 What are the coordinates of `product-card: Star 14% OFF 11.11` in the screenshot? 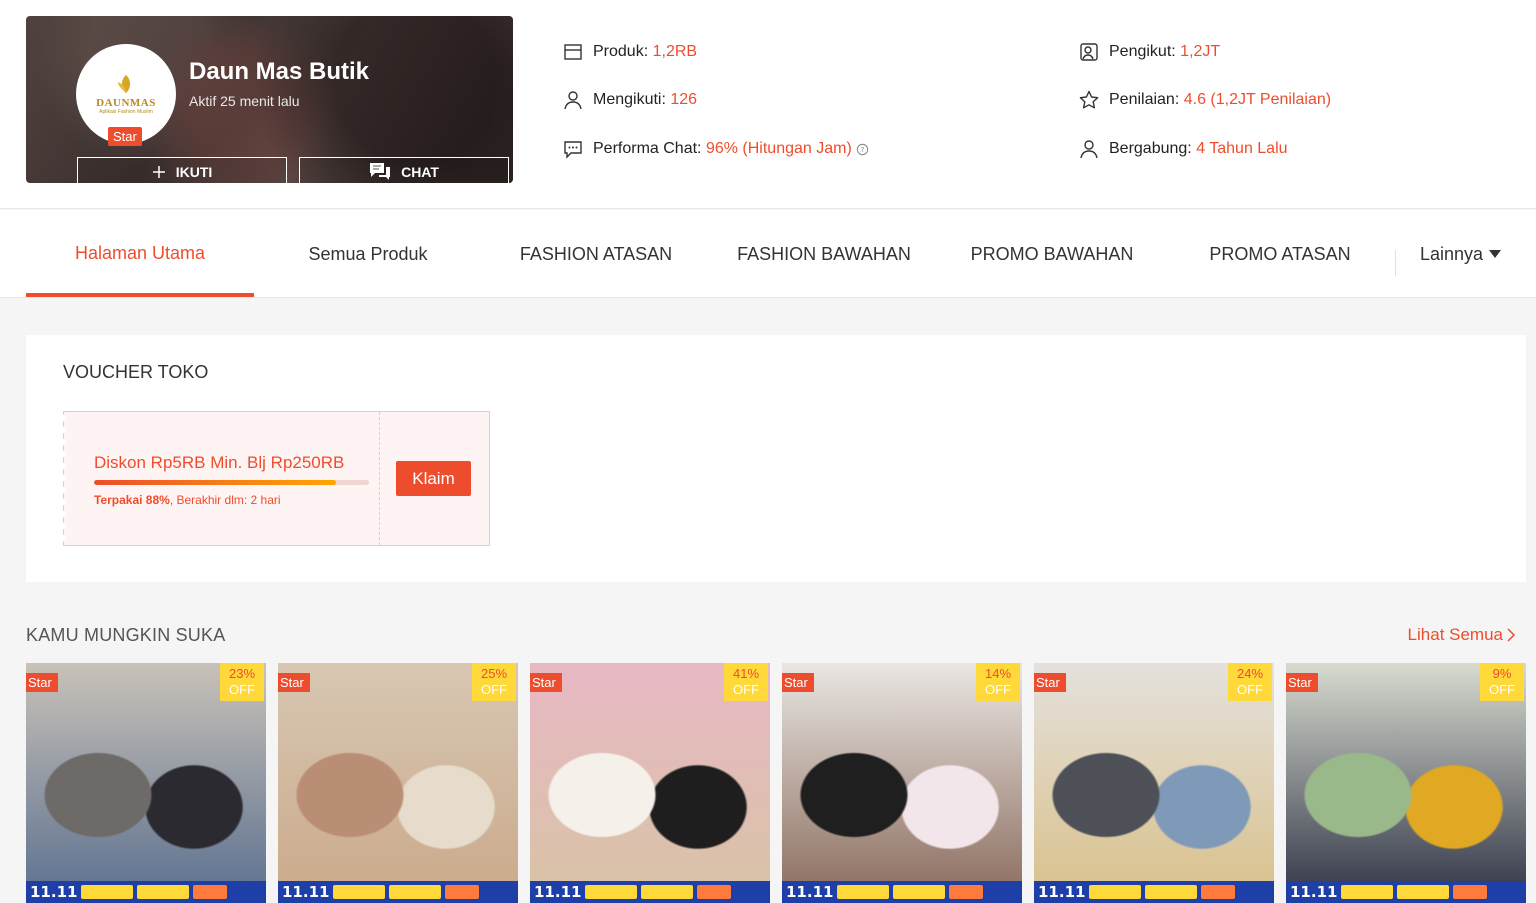 It's located at (902, 783).